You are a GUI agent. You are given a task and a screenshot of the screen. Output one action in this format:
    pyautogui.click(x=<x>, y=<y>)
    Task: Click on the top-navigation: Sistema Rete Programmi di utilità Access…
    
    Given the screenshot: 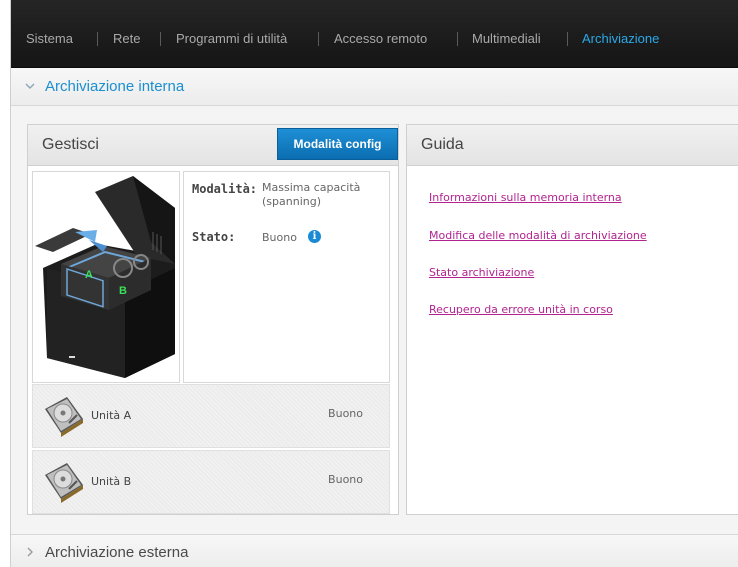 What is the action you would take?
    pyautogui.click(x=374, y=34)
    